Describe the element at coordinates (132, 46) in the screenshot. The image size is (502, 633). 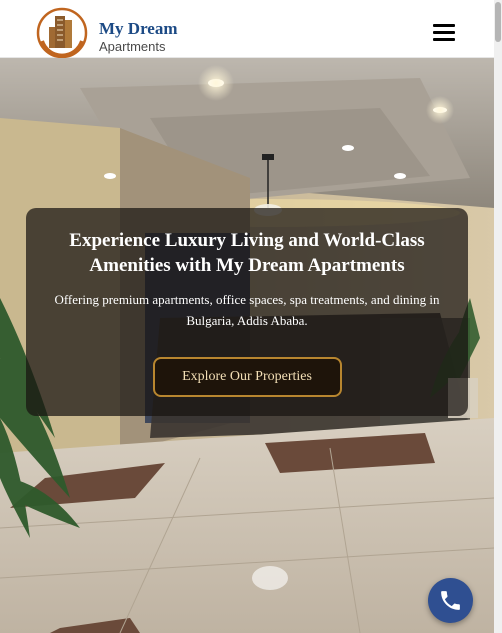
I see `brand-subtitle: Apartments` at that location.